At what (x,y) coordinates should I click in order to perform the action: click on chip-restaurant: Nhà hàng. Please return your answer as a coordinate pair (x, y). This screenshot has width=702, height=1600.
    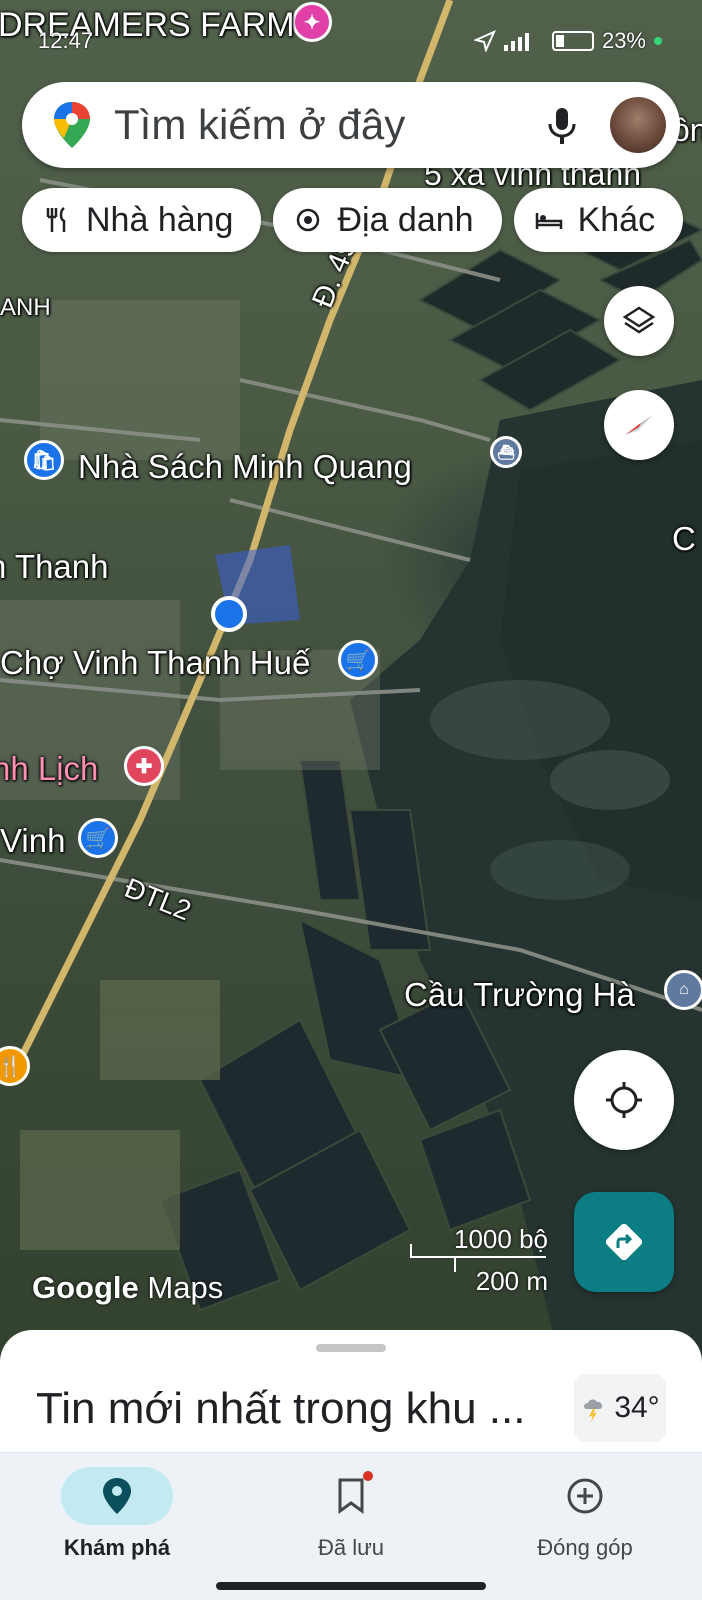
    Looking at the image, I should click on (142, 220).